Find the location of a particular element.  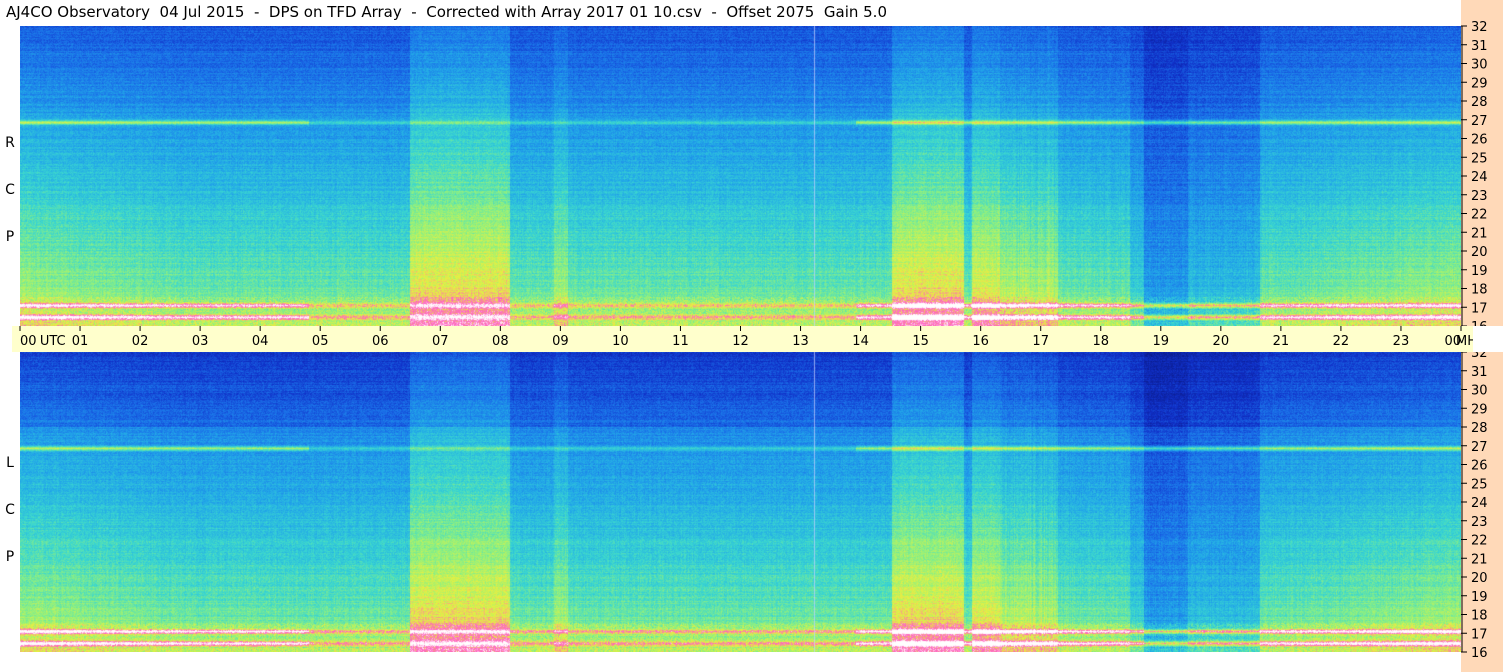

rcp-letter-p: P is located at coordinates (10, 236).